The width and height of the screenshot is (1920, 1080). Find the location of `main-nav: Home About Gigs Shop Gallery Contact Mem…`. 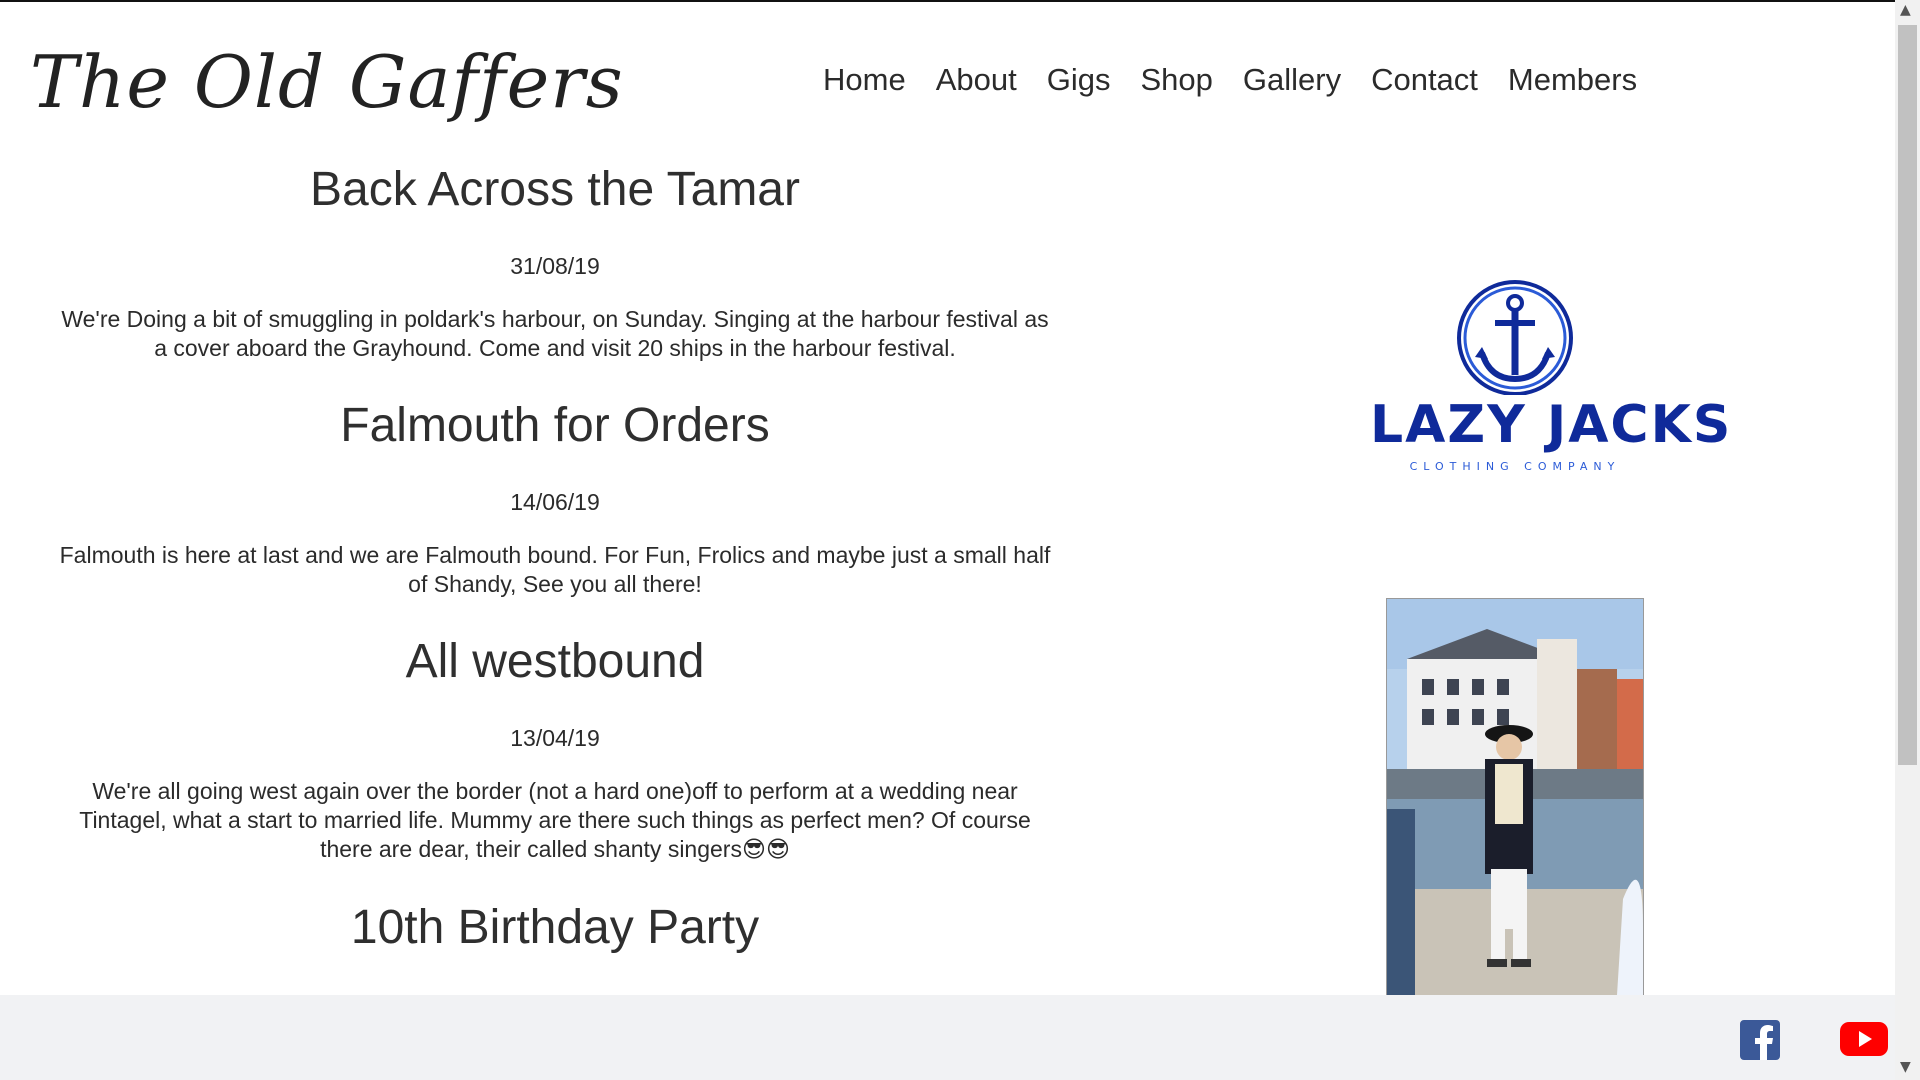

main-nav: Home About Gigs Shop Gallery Contact Mem… is located at coordinates (1230, 80).